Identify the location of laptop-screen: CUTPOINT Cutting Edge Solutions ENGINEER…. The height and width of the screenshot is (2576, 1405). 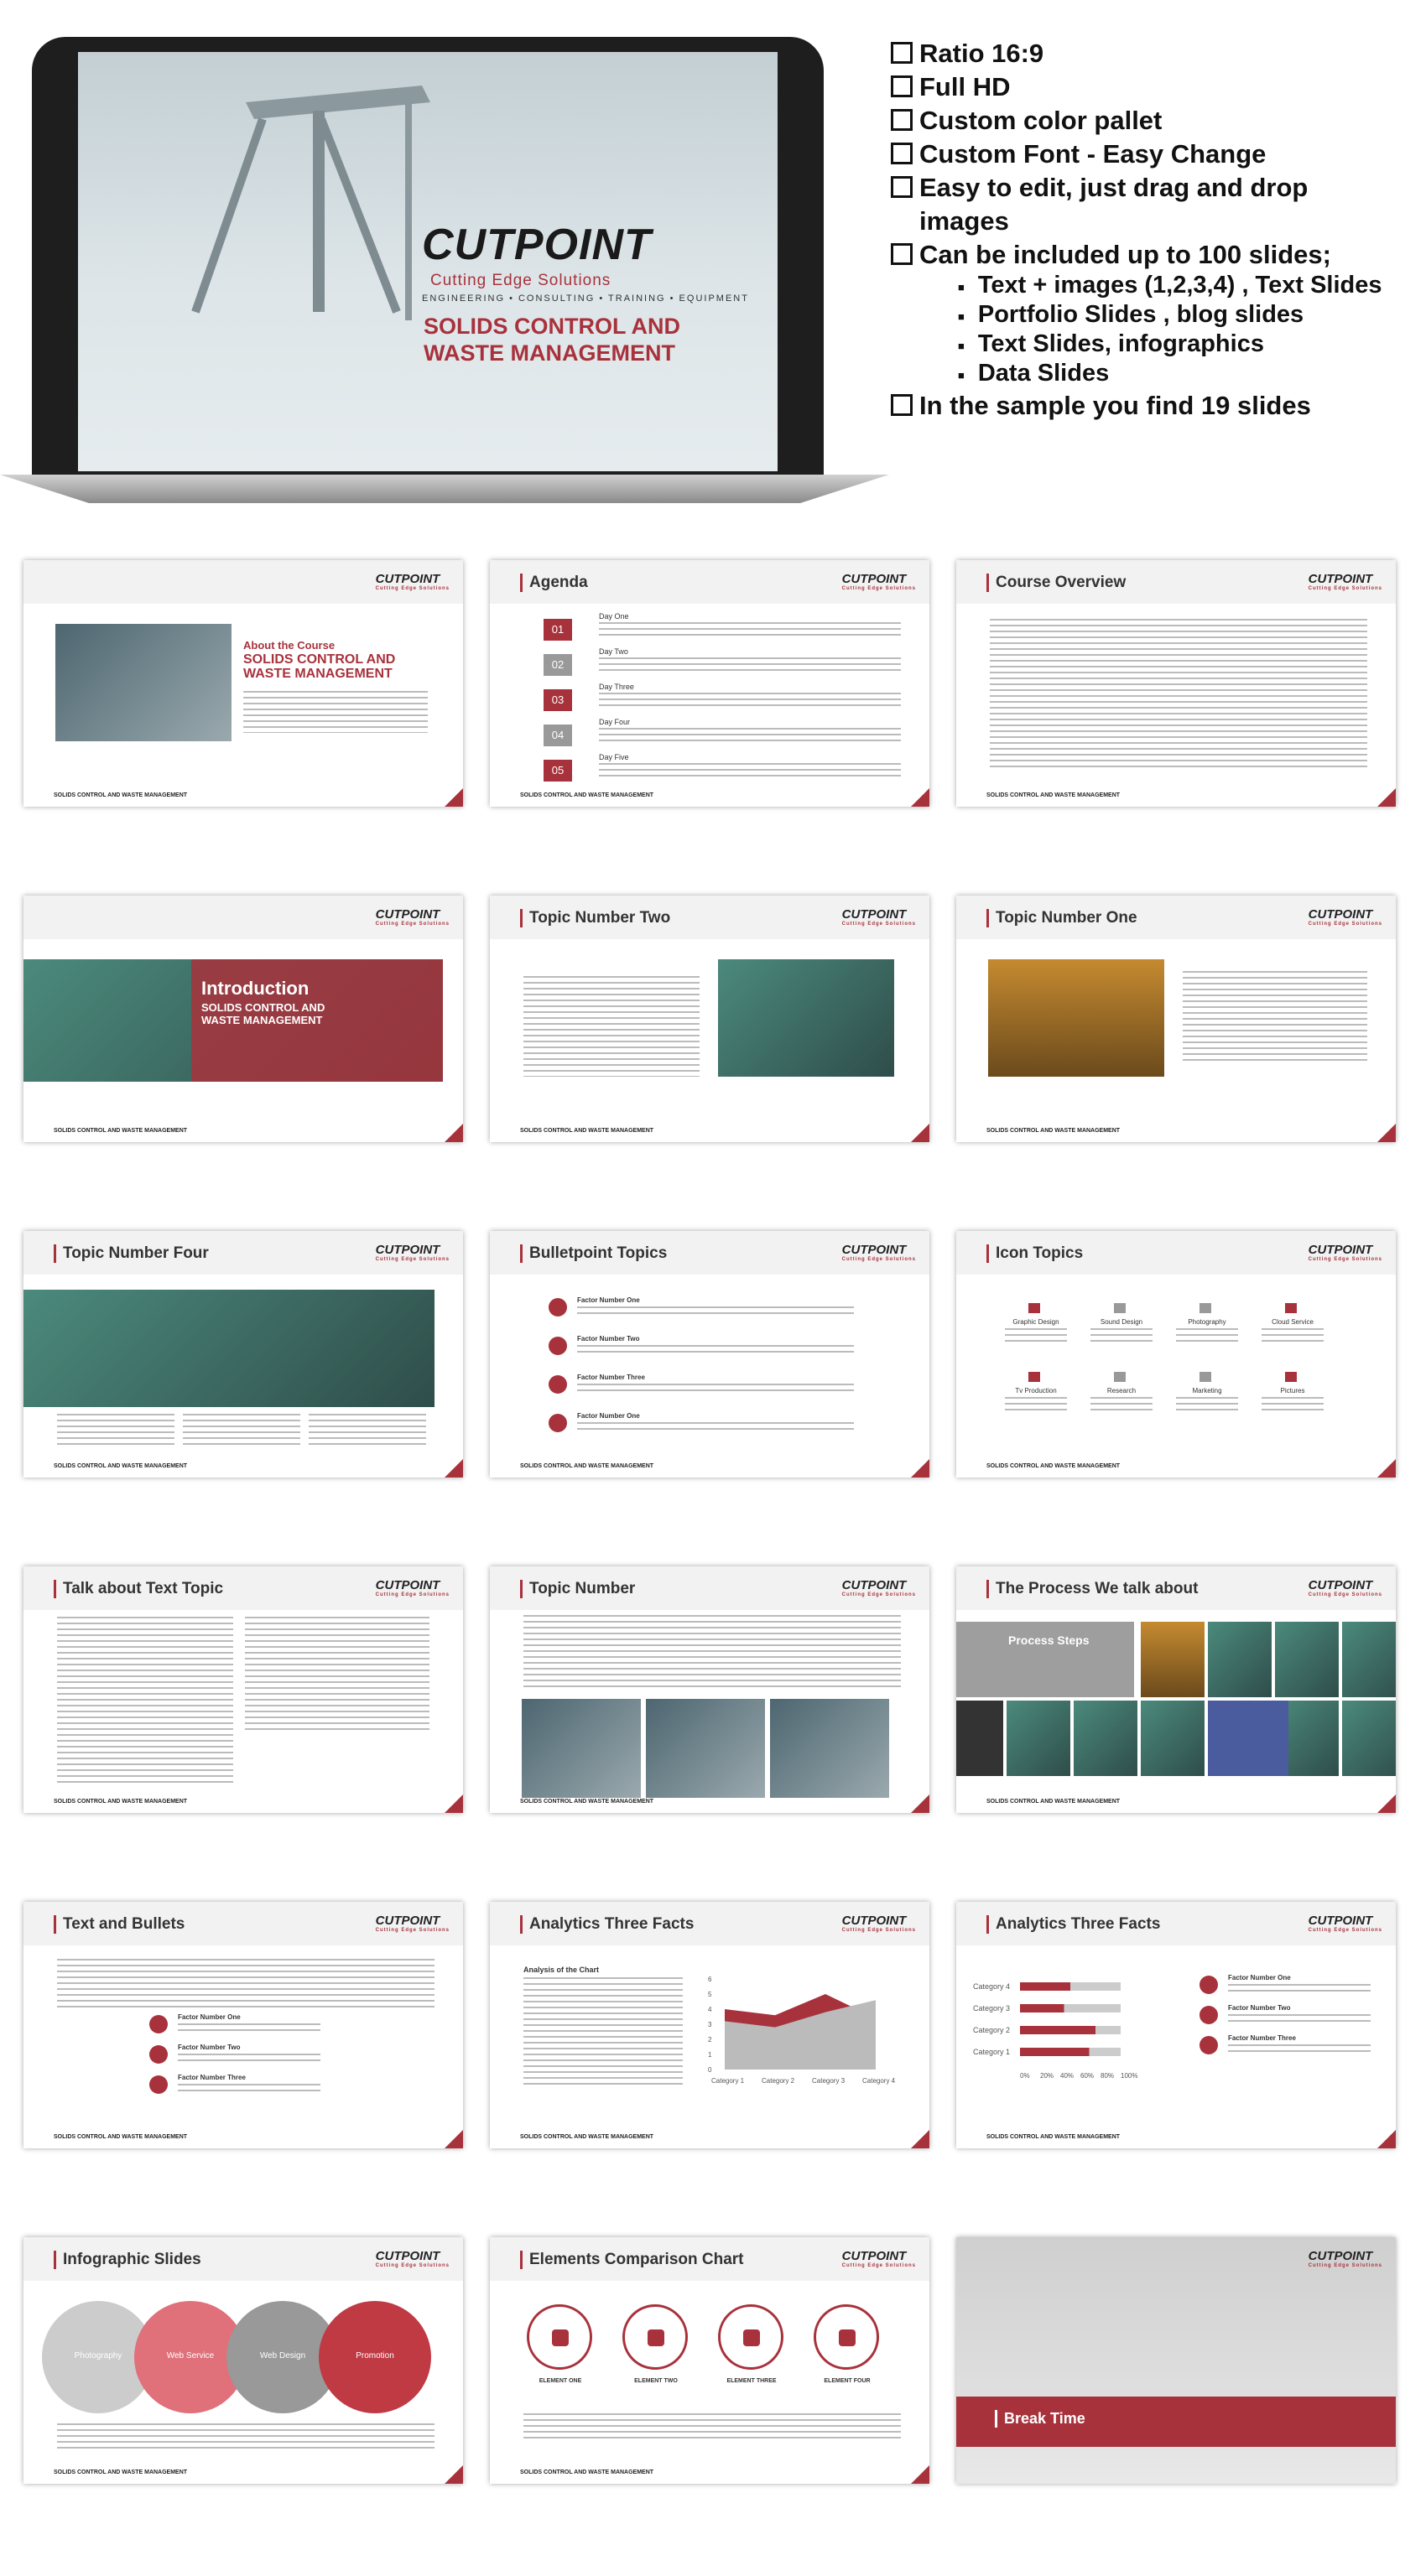
(428, 261).